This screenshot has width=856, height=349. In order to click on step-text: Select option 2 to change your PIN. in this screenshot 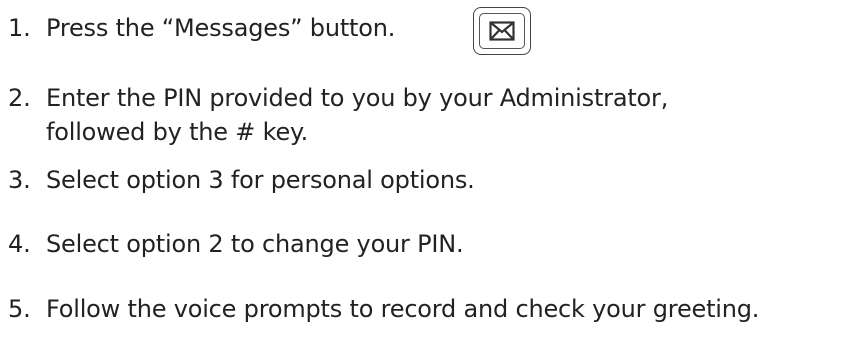, I will do `click(255, 244)`.